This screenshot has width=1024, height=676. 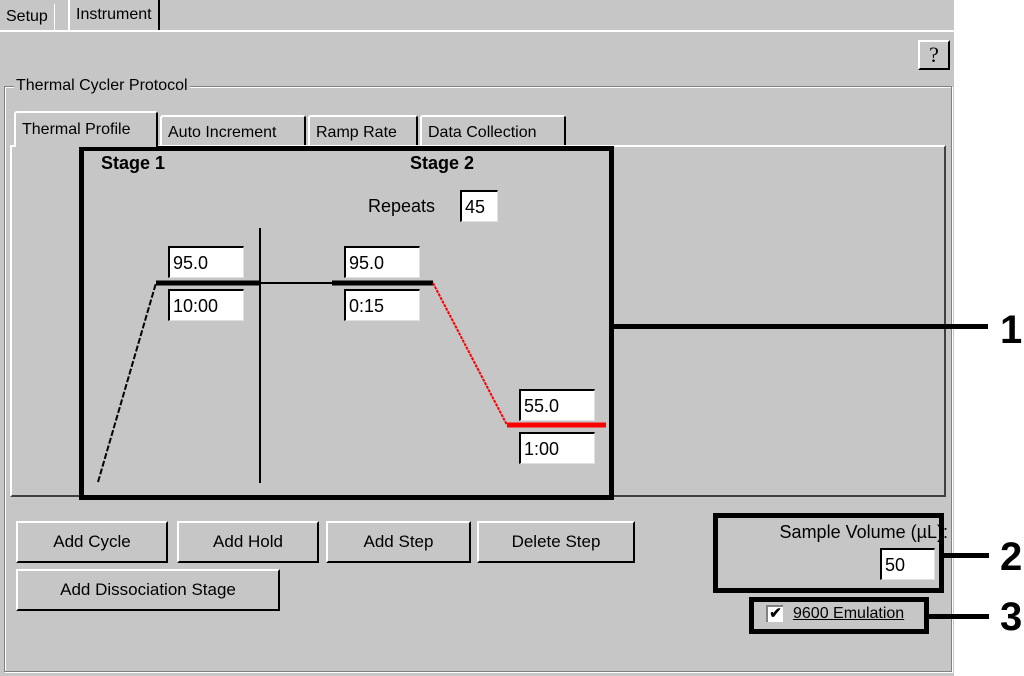 What do you see at coordinates (92, 542) in the screenshot?
I see `add-cycle-button: Add Cycle` at bounding box center [92, 542].